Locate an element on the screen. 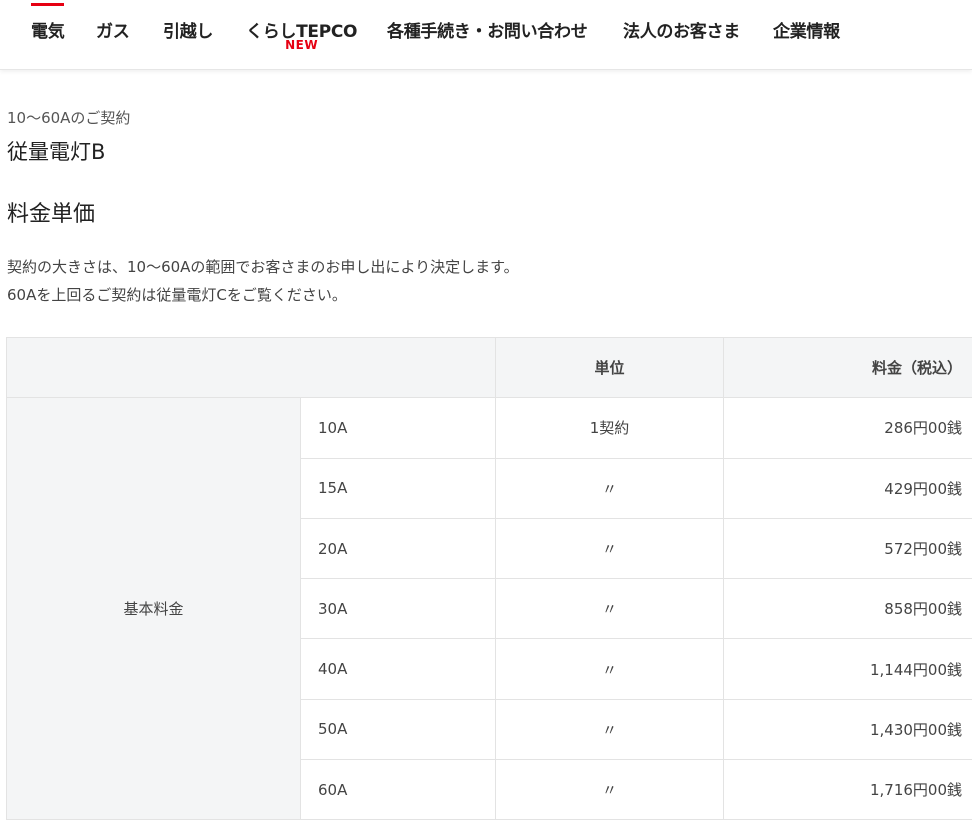 Image resolution: width=972 pixels, height=829 pixels. nav-item-label: 各種手続き・お問い合わせ is located at coordinates (487, 32).